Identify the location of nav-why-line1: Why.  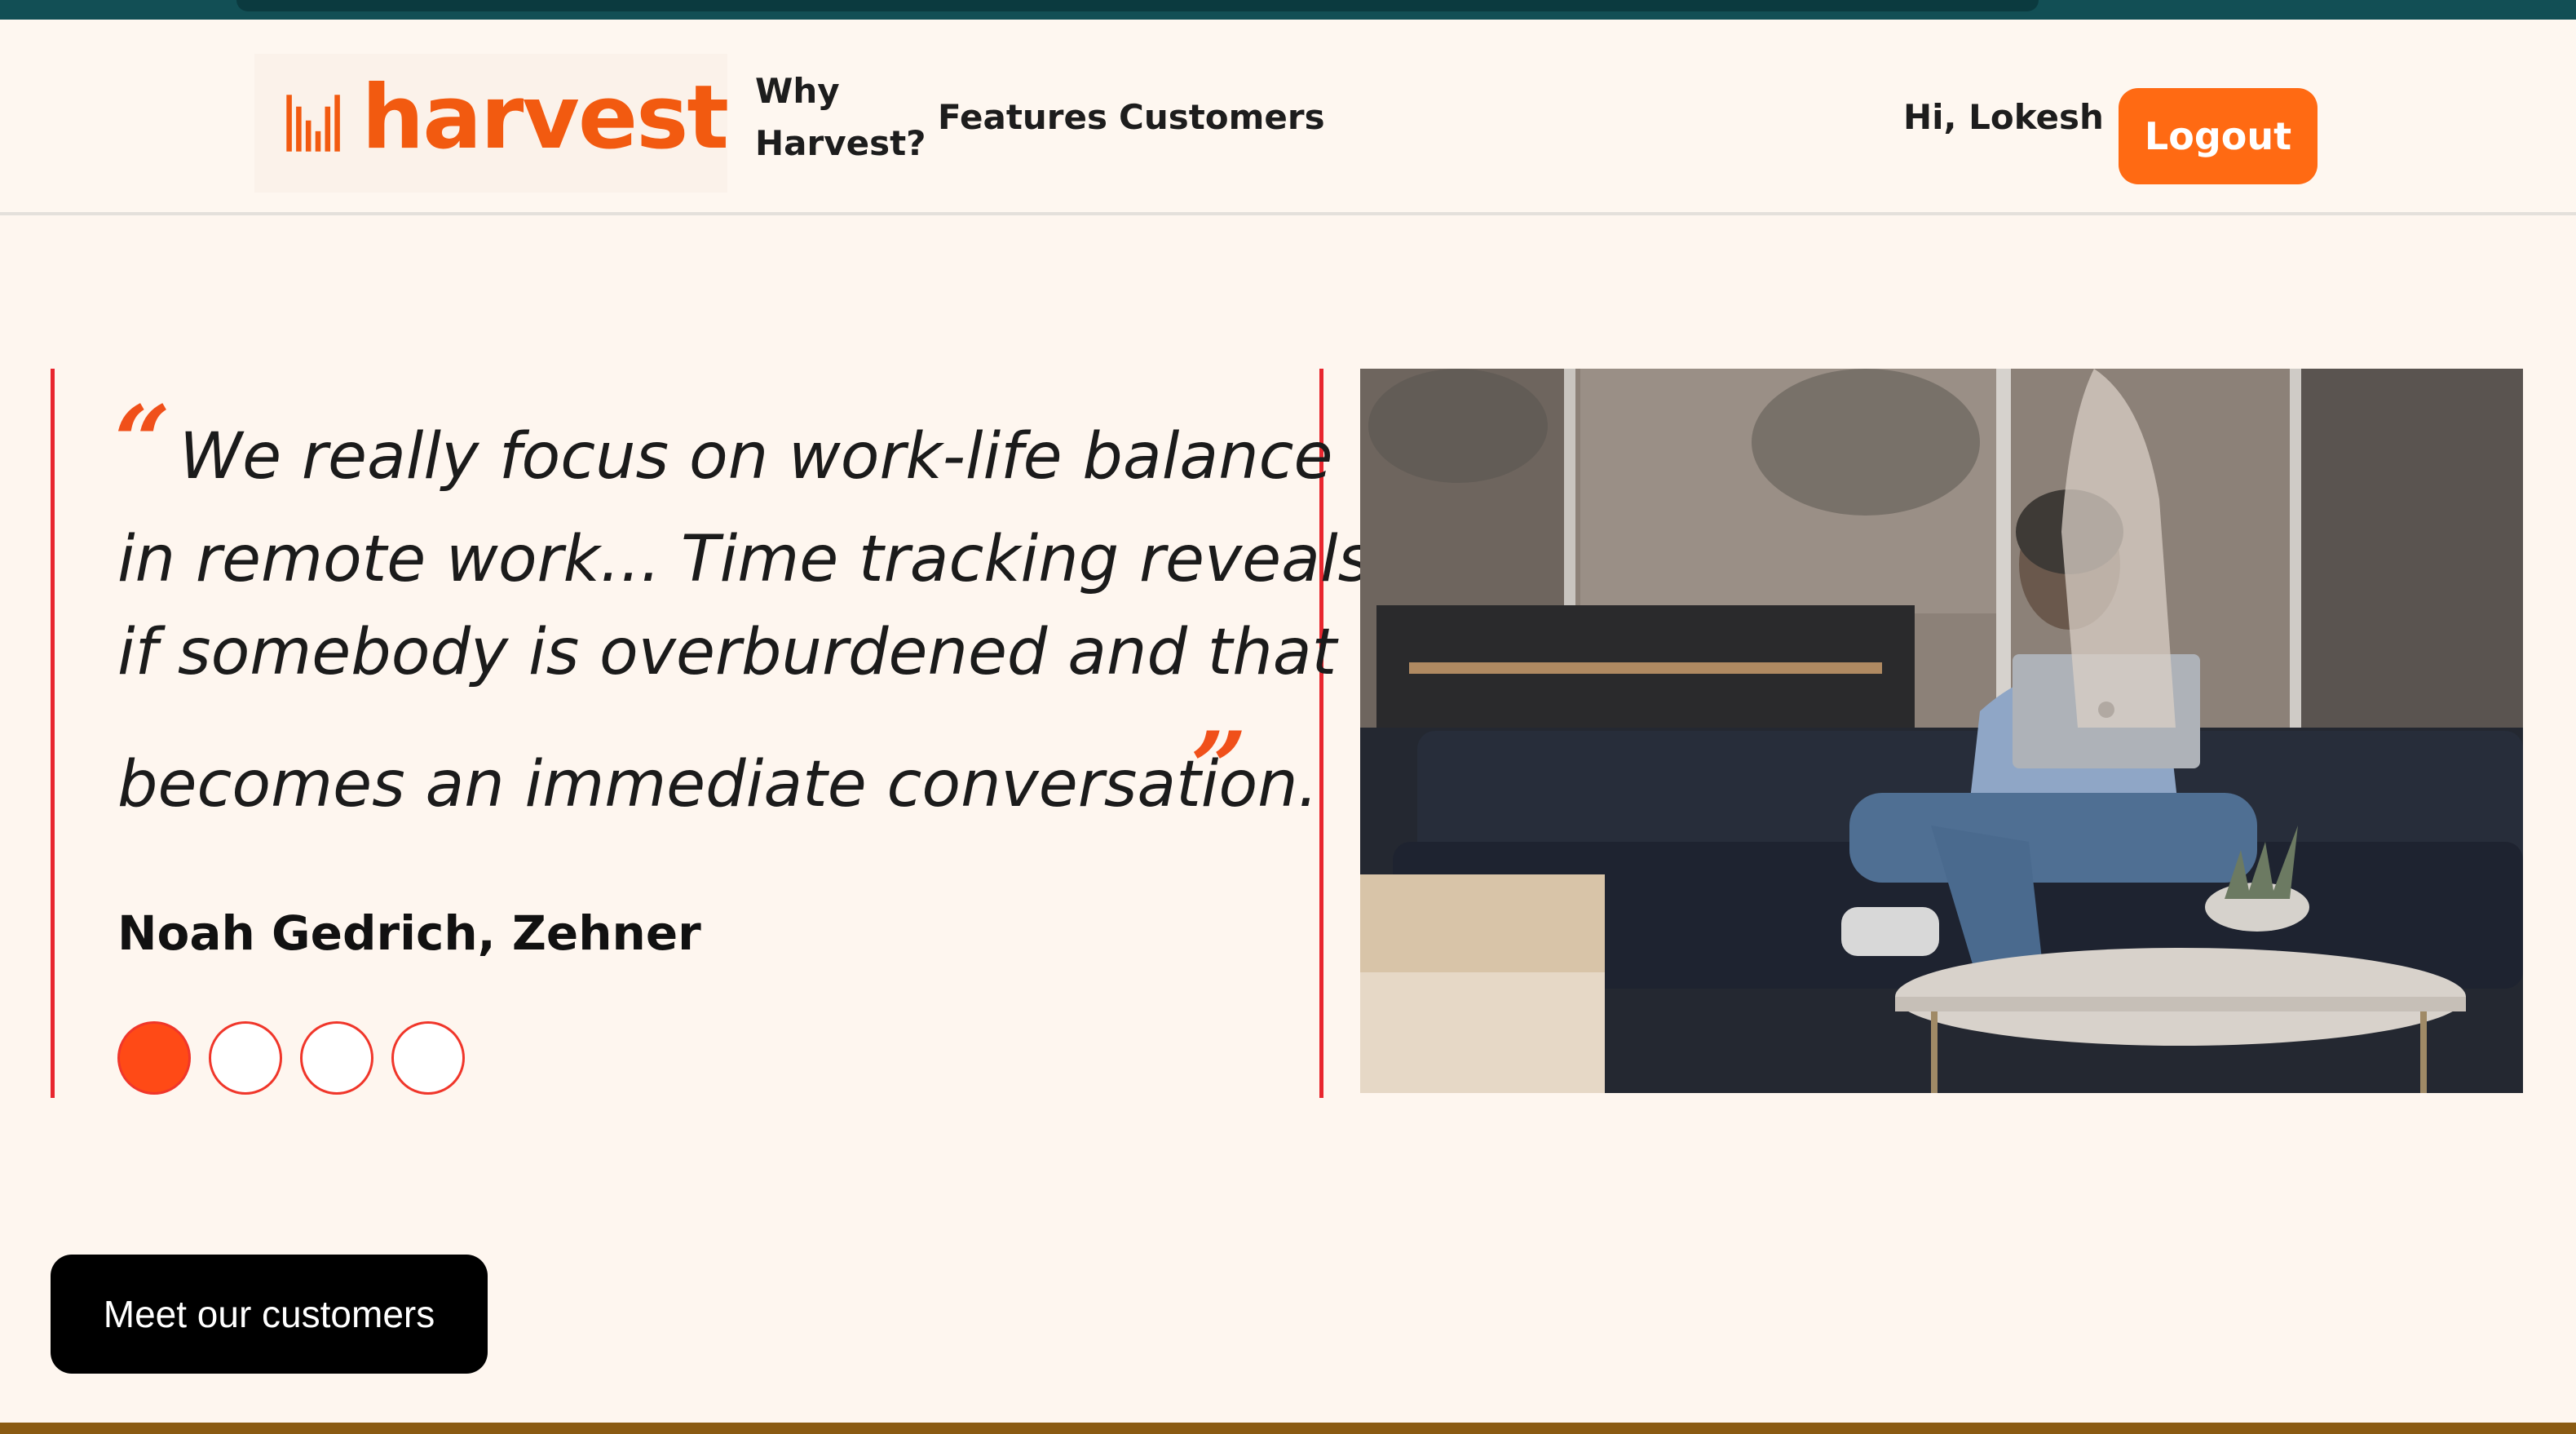
(797, 91).